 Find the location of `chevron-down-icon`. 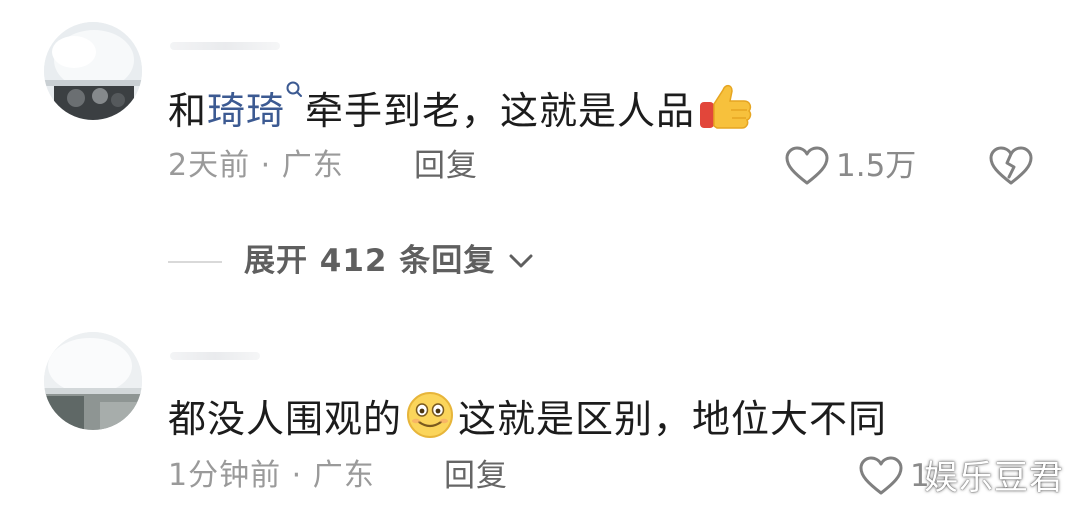

chevron-down-icon is located at coordinates (521, 261).